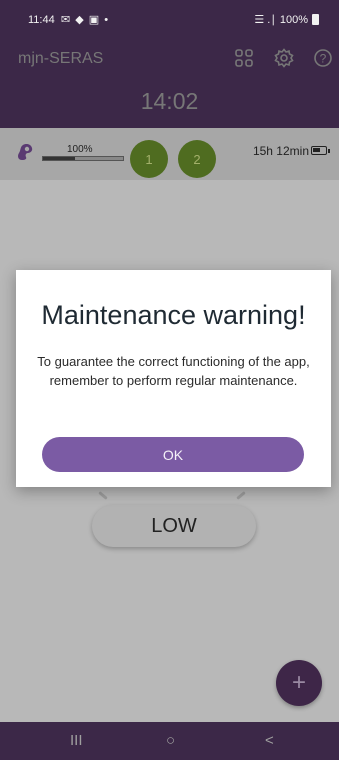 Image resolution: width=339 pixels, height=760 pixels. I want to click on status-right: ☰ .∣ 100%, so click(286, 19).